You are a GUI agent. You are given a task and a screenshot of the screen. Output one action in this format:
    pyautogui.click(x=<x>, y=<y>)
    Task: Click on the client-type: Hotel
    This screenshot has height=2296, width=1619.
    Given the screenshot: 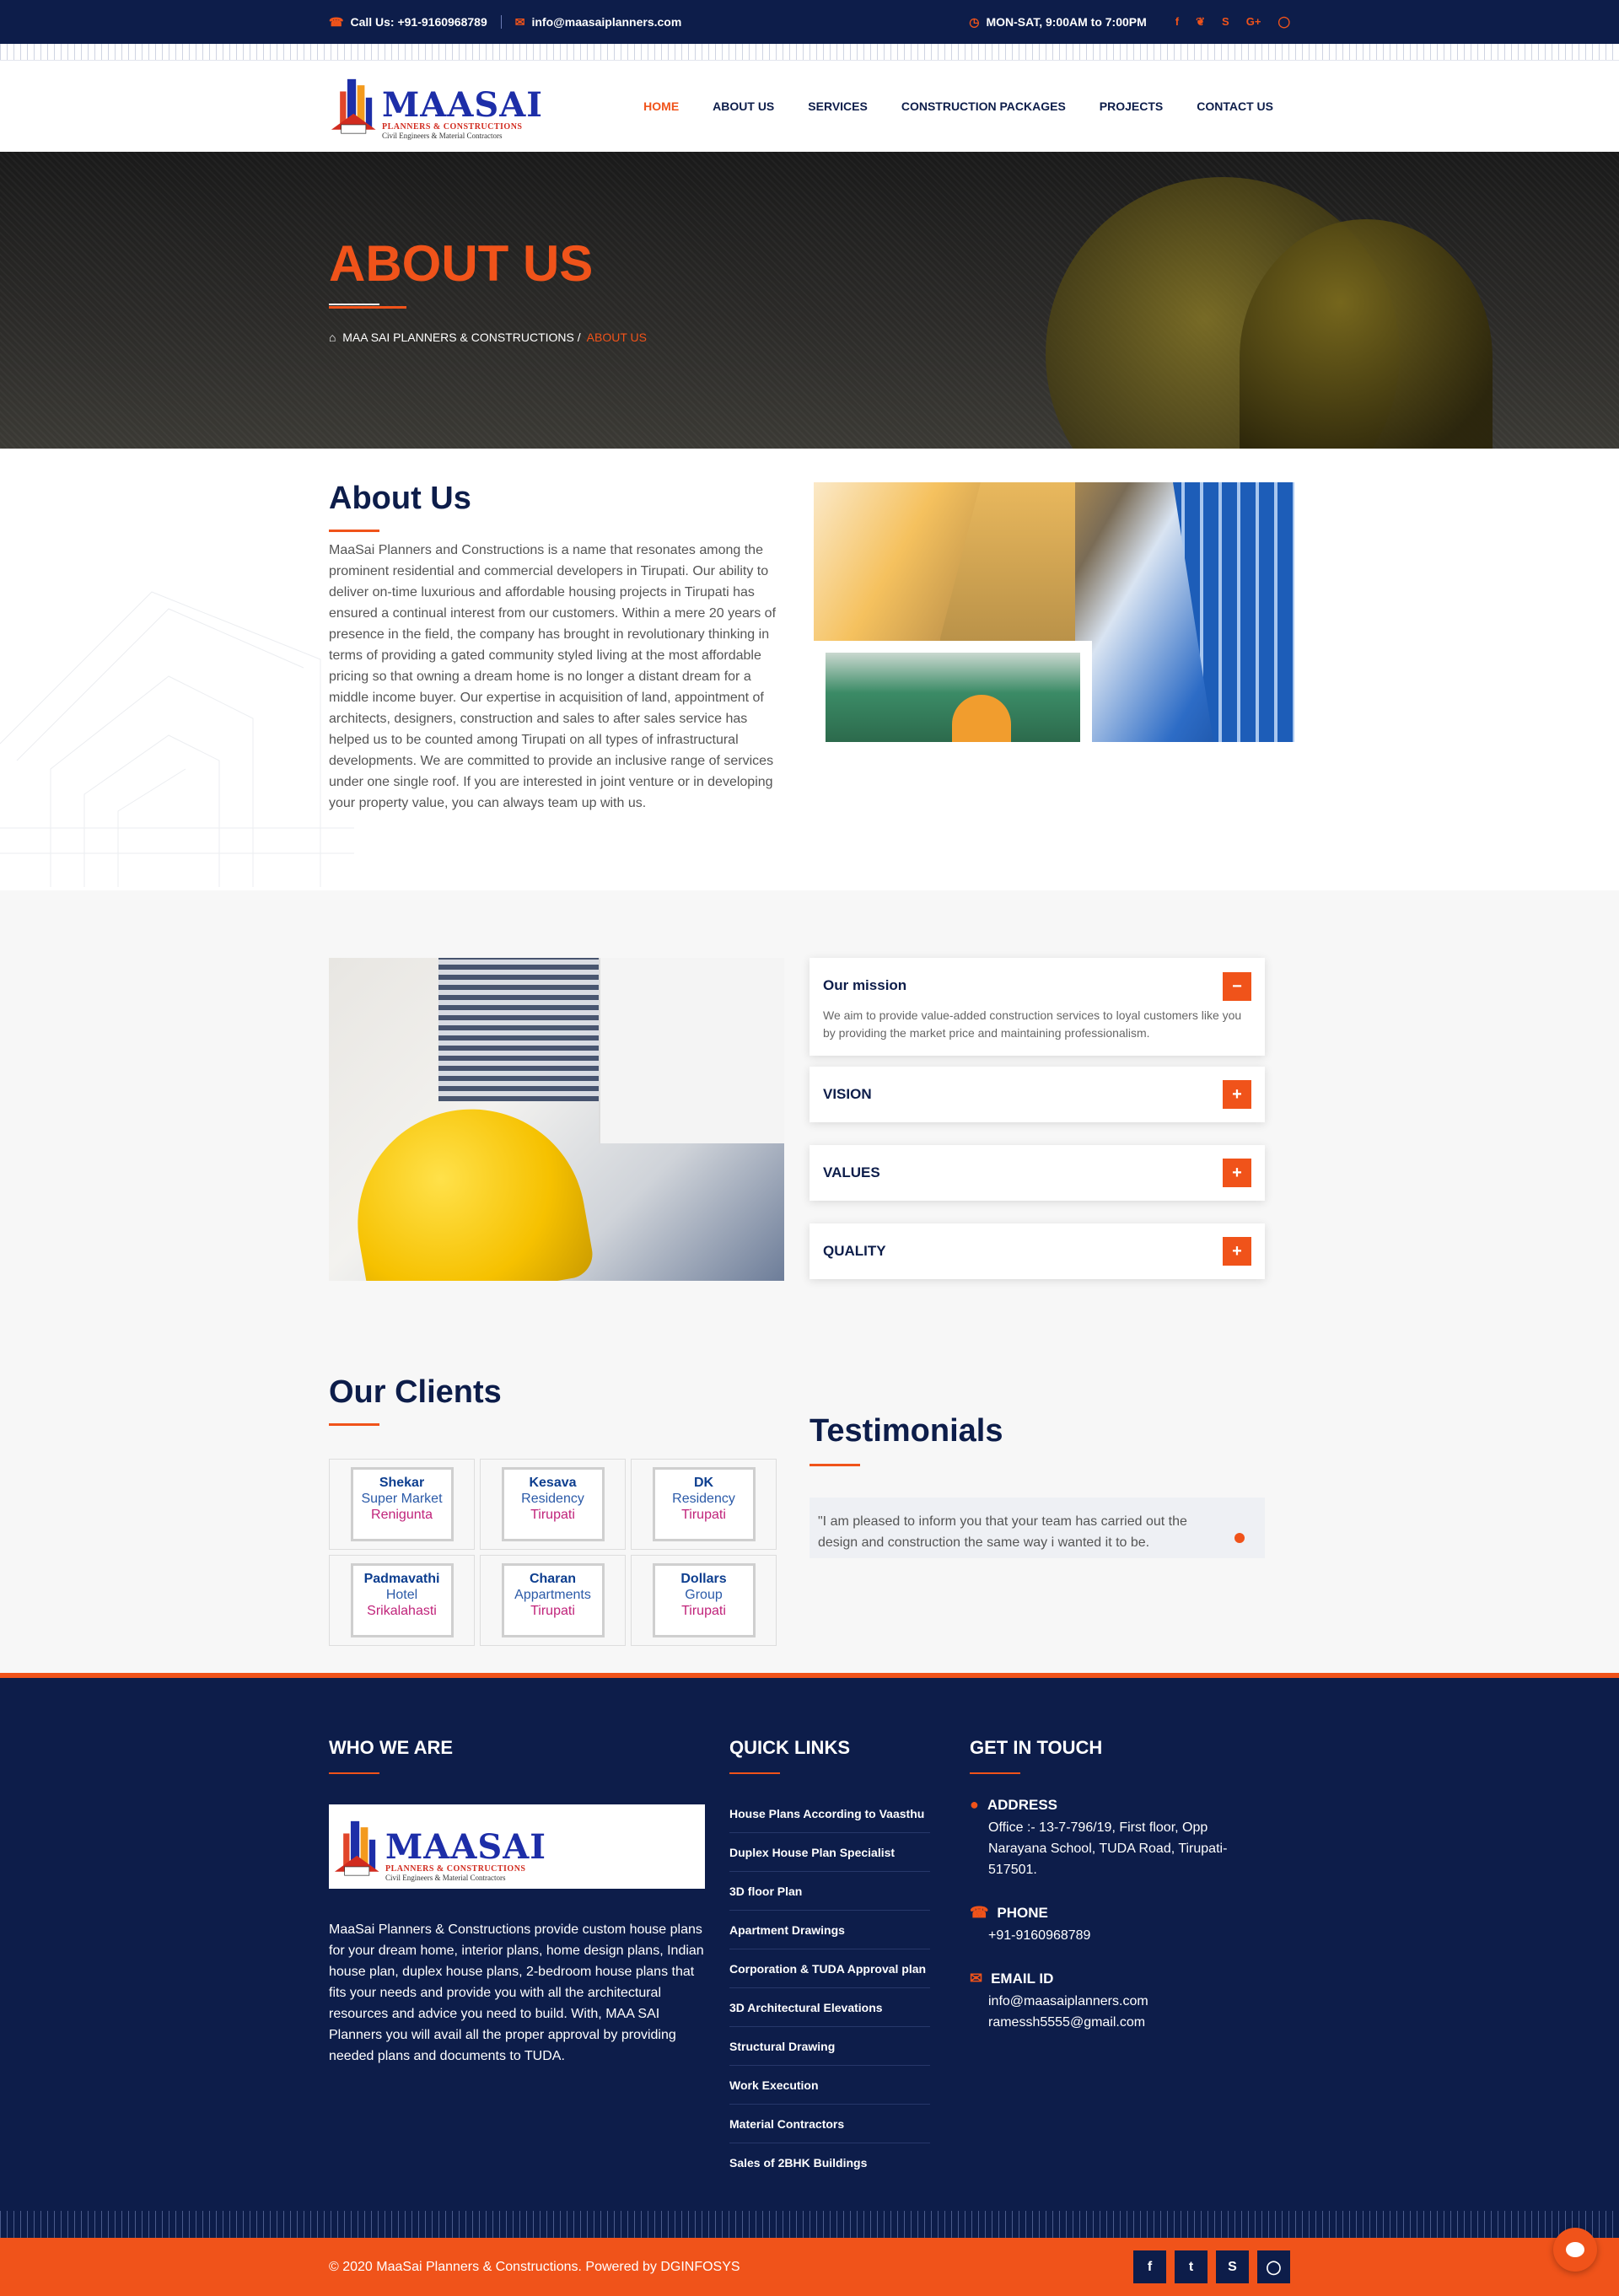 What is the action you would take?
    pyautogui.click(x=402, y=1595)
    